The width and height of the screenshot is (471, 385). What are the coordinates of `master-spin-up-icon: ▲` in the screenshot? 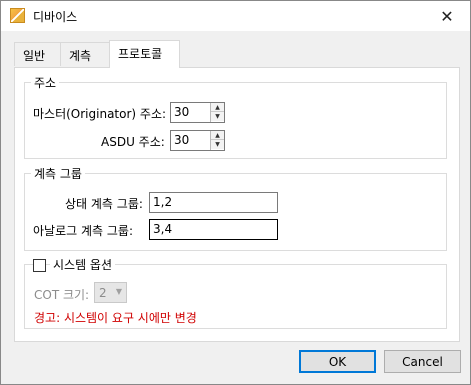 It's located at (217, 107).